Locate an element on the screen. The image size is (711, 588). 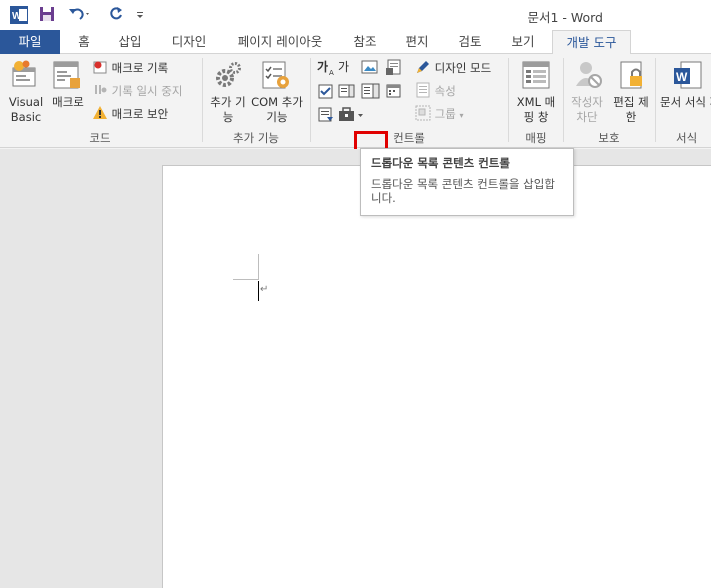
tab-view: 보기 is located at coordinates (523, 42).